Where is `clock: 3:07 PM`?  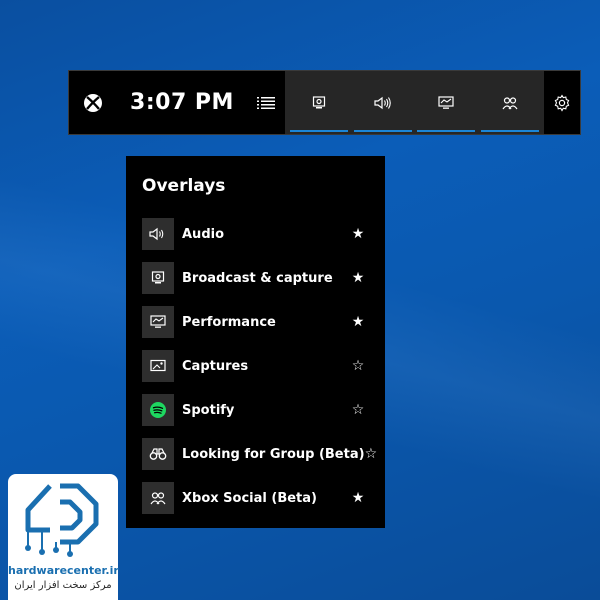 clock: 3:07 PM is located at coordinates (182, 102).